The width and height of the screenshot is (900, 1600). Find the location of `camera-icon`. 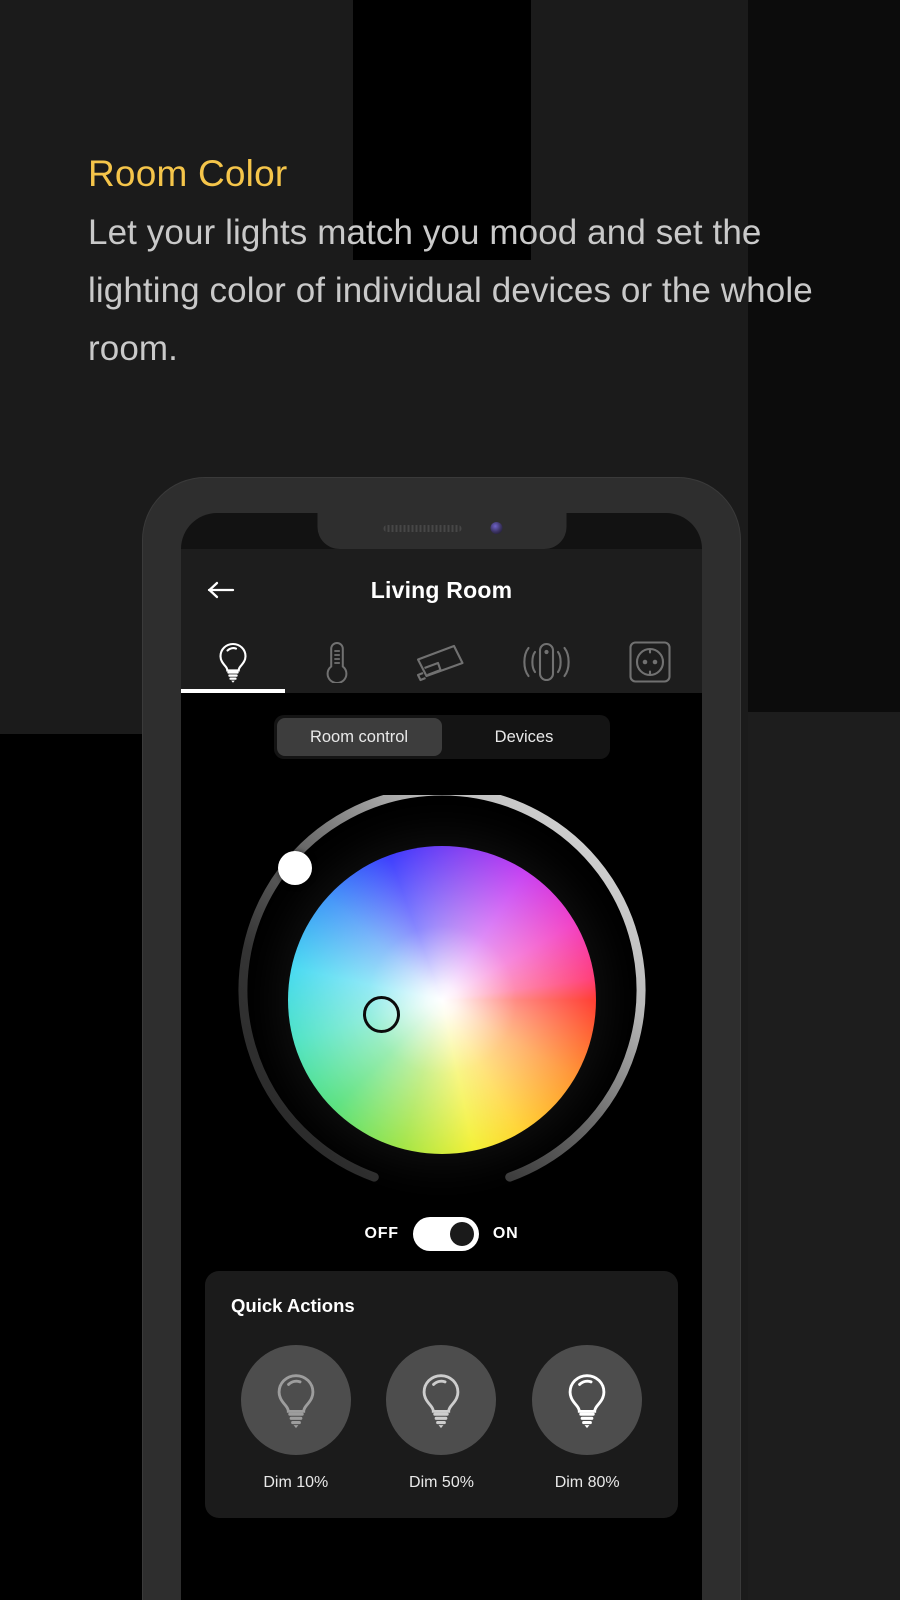

camera-icon is located at coordinates (440, 663).